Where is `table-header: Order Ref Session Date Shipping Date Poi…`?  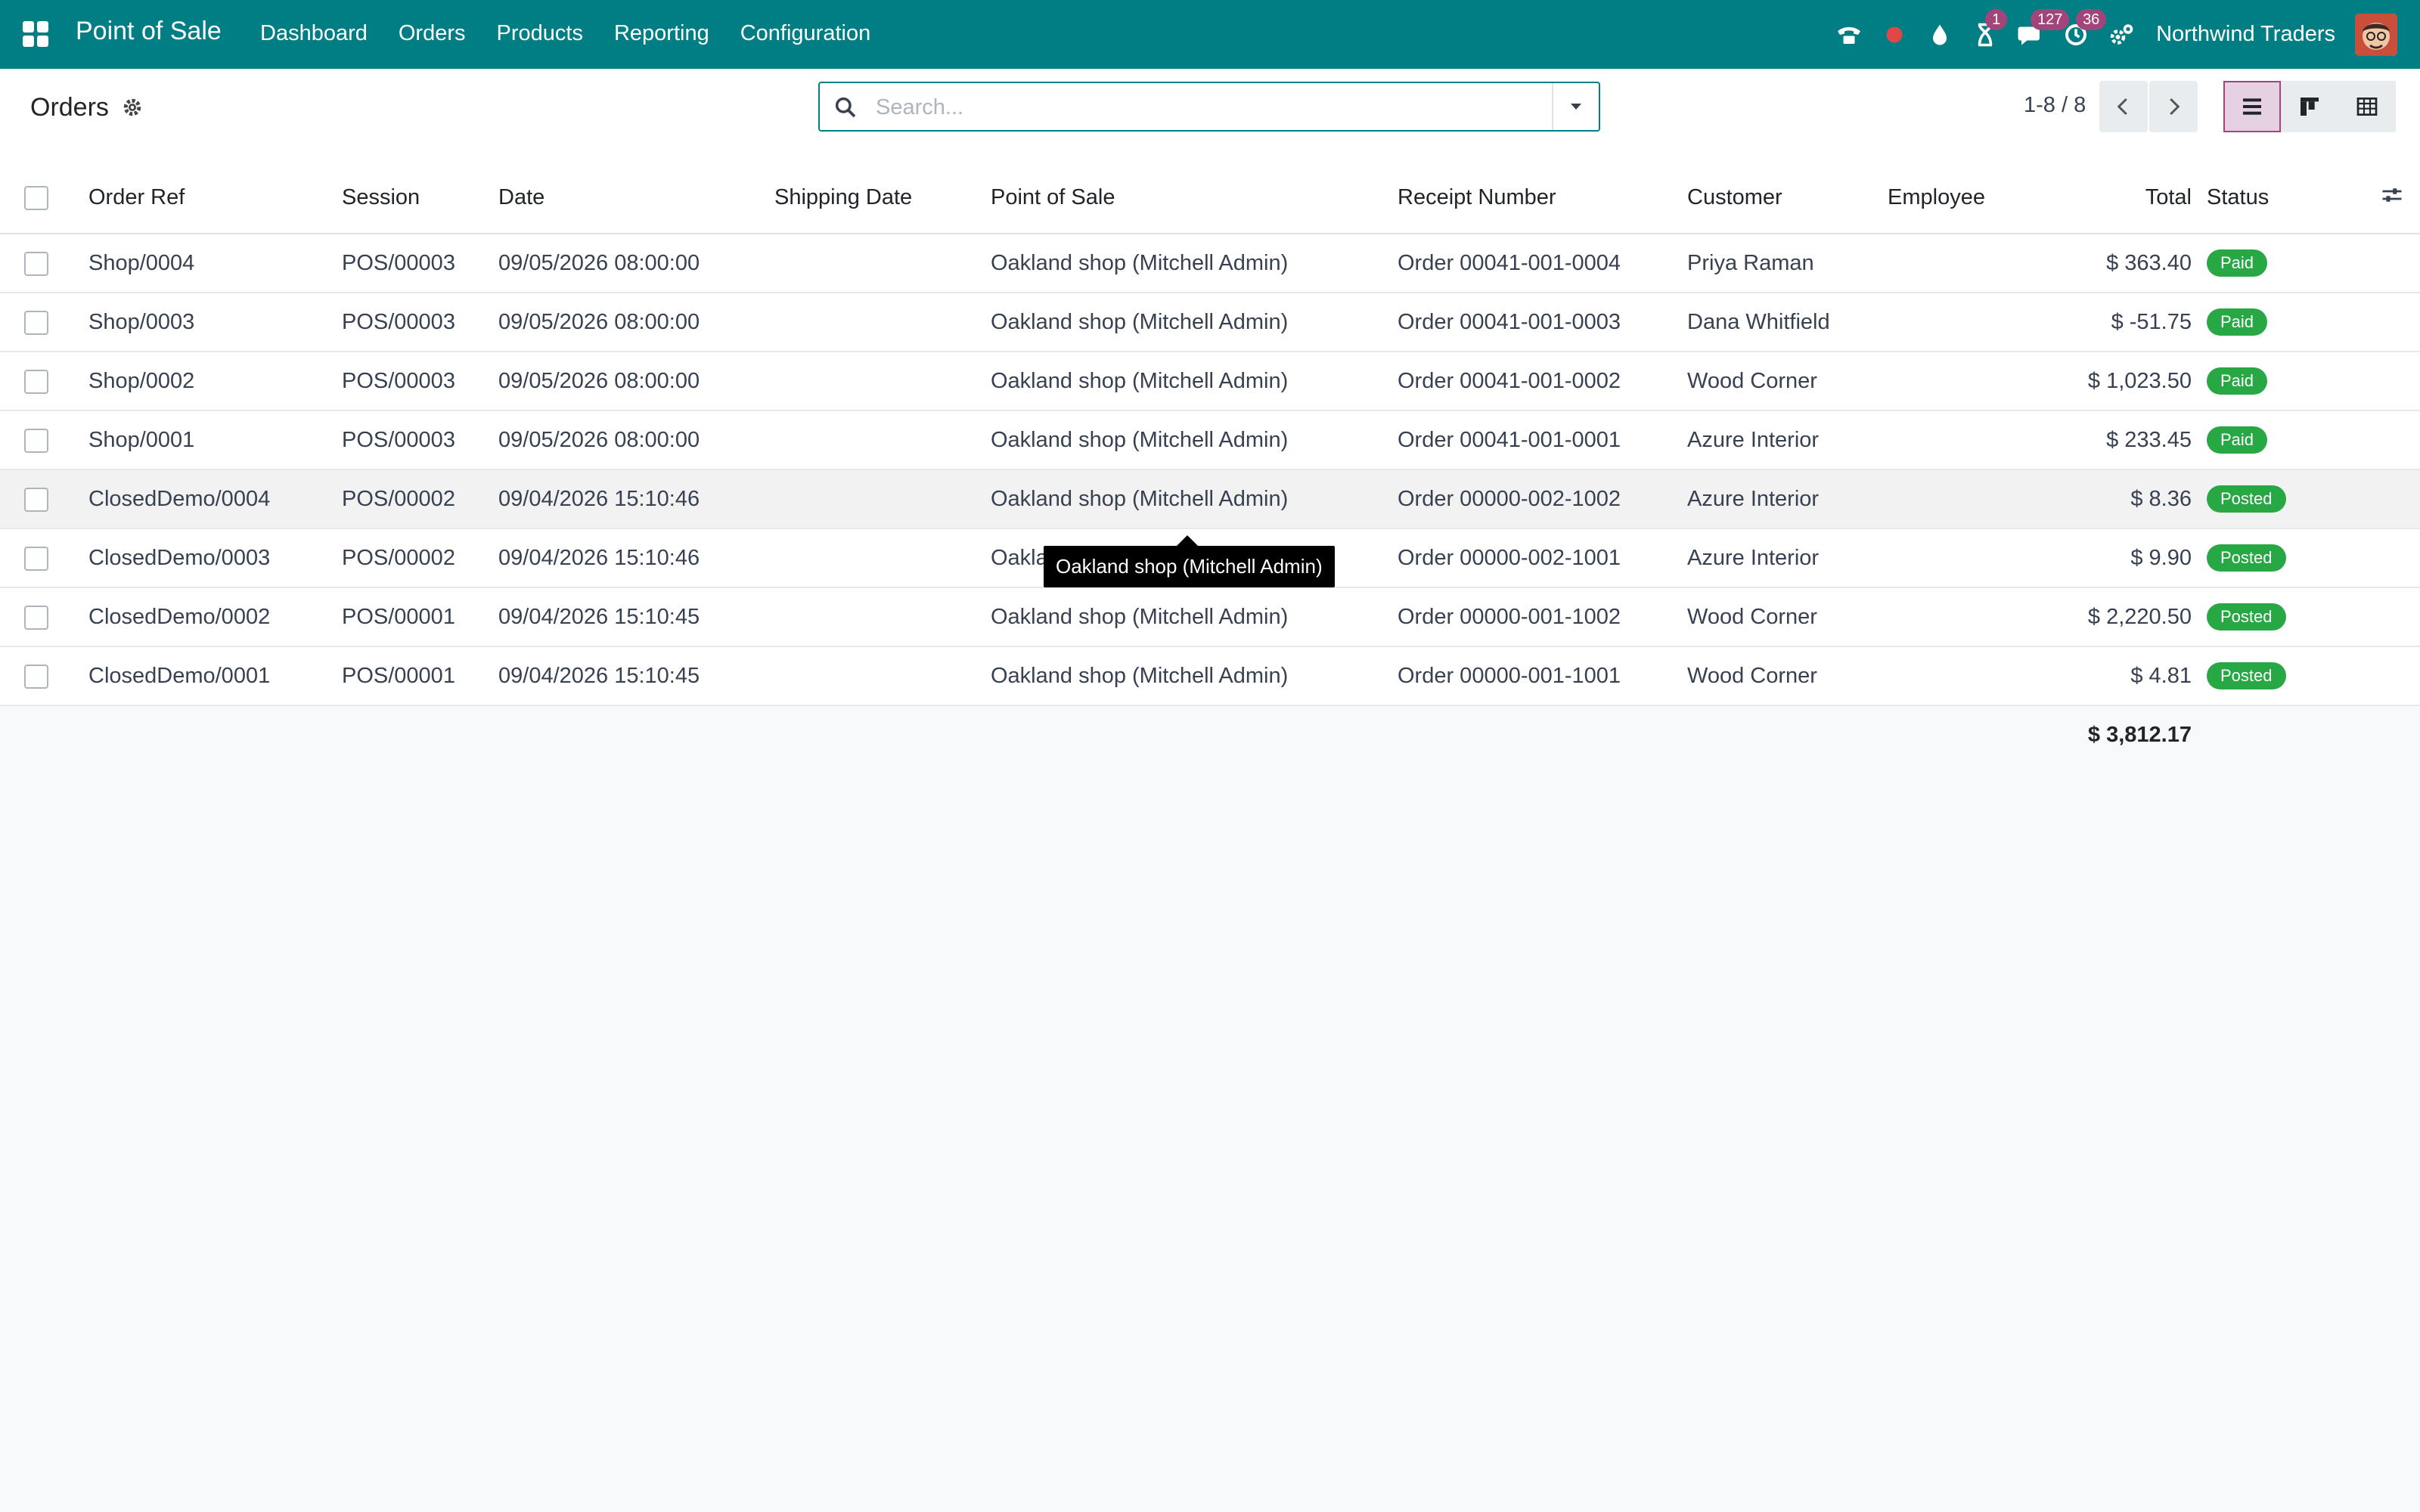 table-header: Order Ref Session Date Shipping Date Poi… is located at coordinates (1210, 197).